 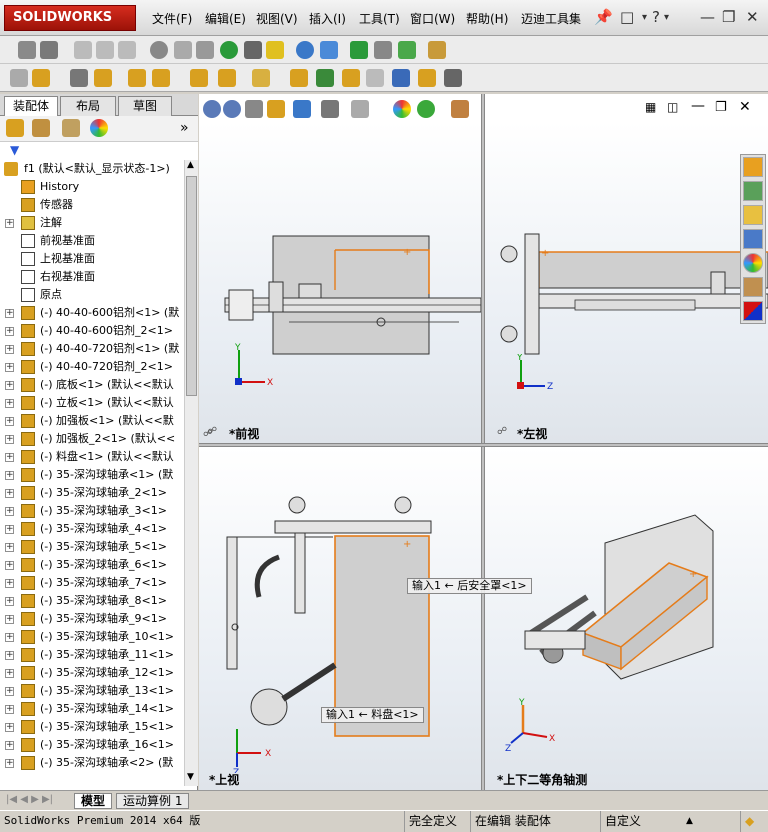 What do you see at coordinates (327, 18) in the screenshot?
I see `menu-insert: 插入(I)` at bounding box center [327, 18].